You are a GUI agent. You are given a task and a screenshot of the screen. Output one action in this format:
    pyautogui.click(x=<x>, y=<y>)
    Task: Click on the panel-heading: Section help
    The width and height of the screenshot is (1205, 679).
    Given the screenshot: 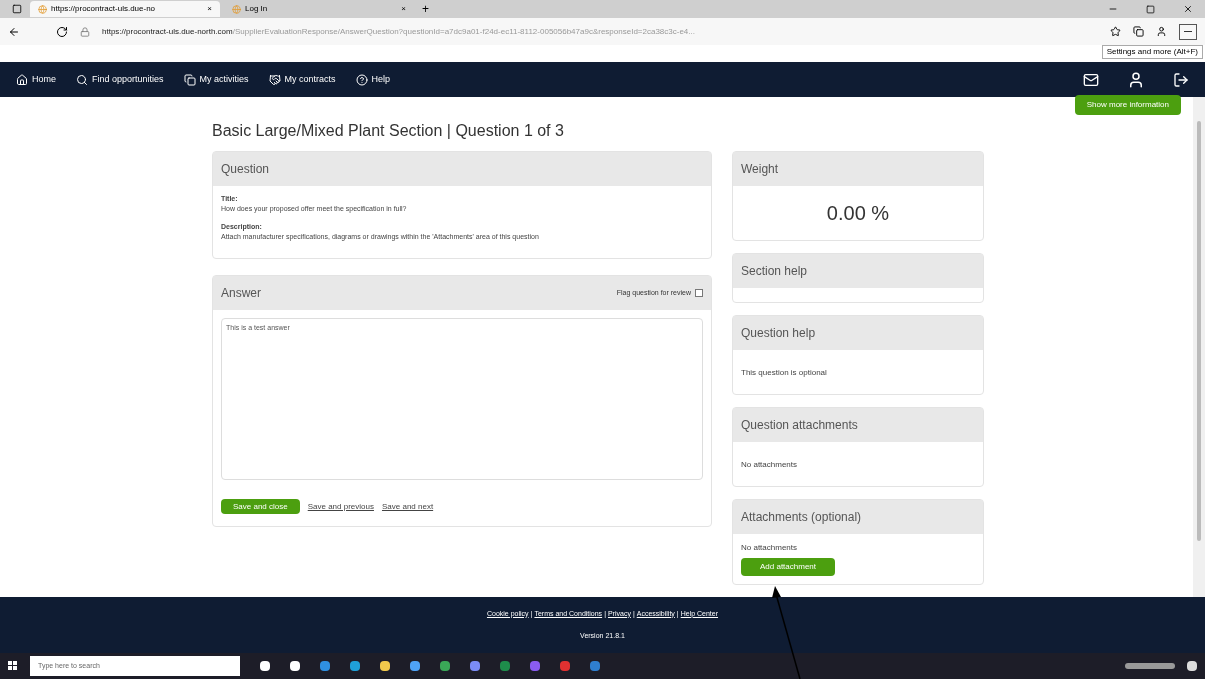 What is the action you would take?
    pyautogui.click(x=774, y=272)
    